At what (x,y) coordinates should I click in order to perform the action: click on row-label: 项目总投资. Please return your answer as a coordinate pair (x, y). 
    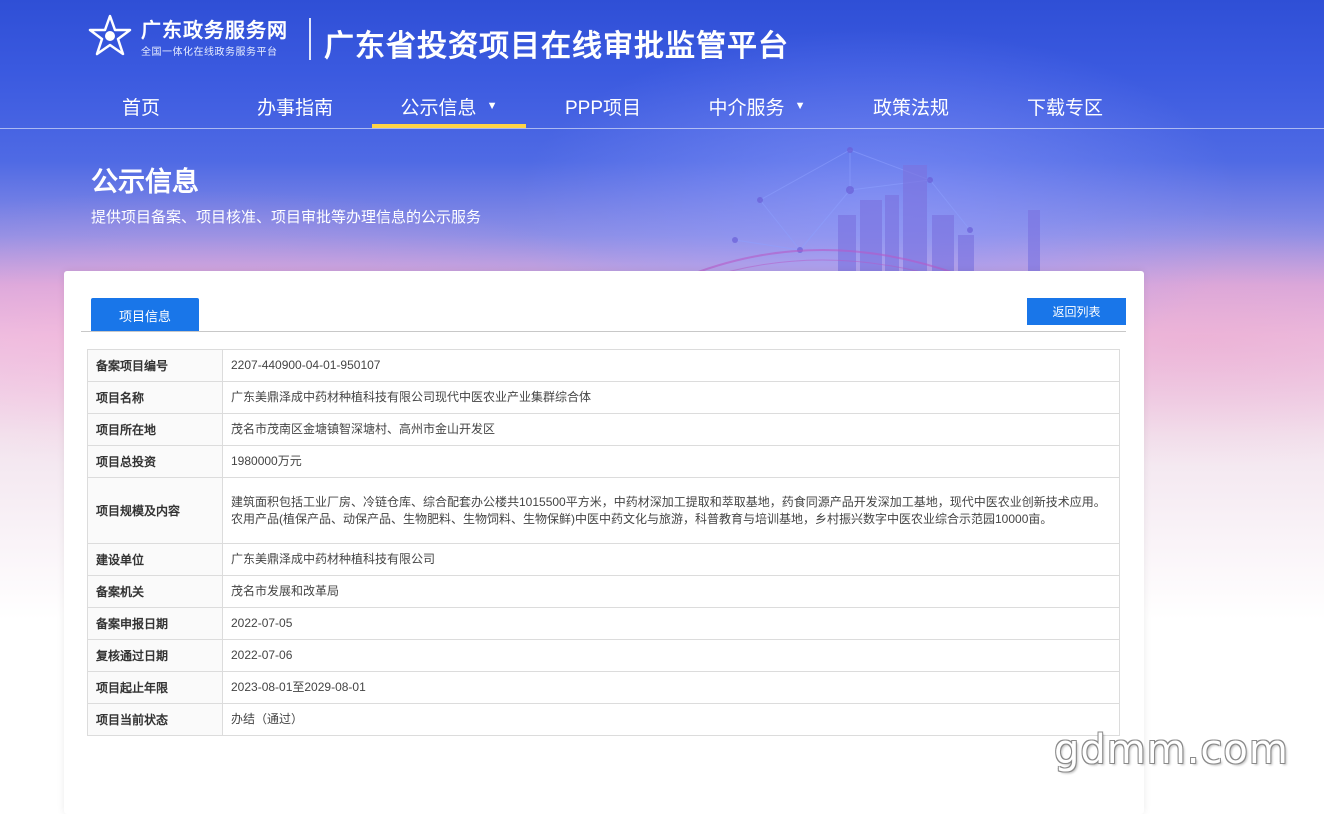
    Looking at the image, I should click on (155, 461).